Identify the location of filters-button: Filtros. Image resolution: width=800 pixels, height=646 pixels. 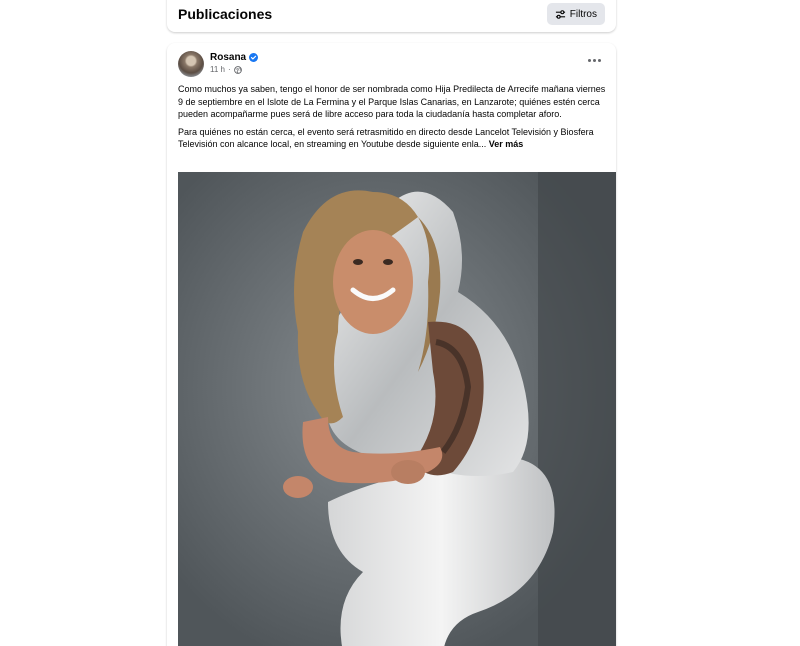
(575, 14).